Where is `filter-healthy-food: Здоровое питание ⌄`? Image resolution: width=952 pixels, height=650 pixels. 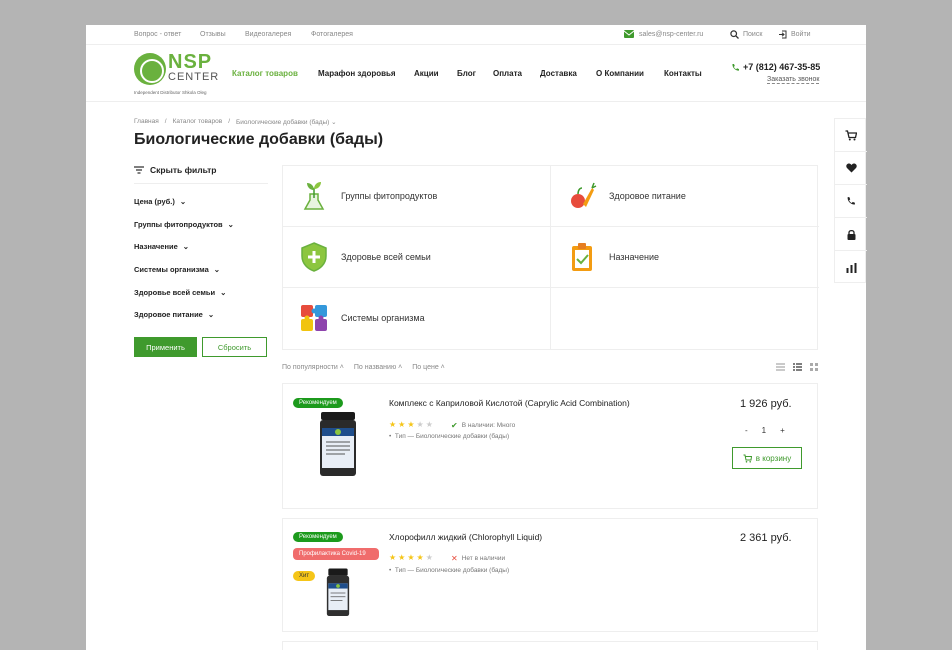 filter-healthy-food: Здоровое питание ⌄ is located at coordinates (174, 314).